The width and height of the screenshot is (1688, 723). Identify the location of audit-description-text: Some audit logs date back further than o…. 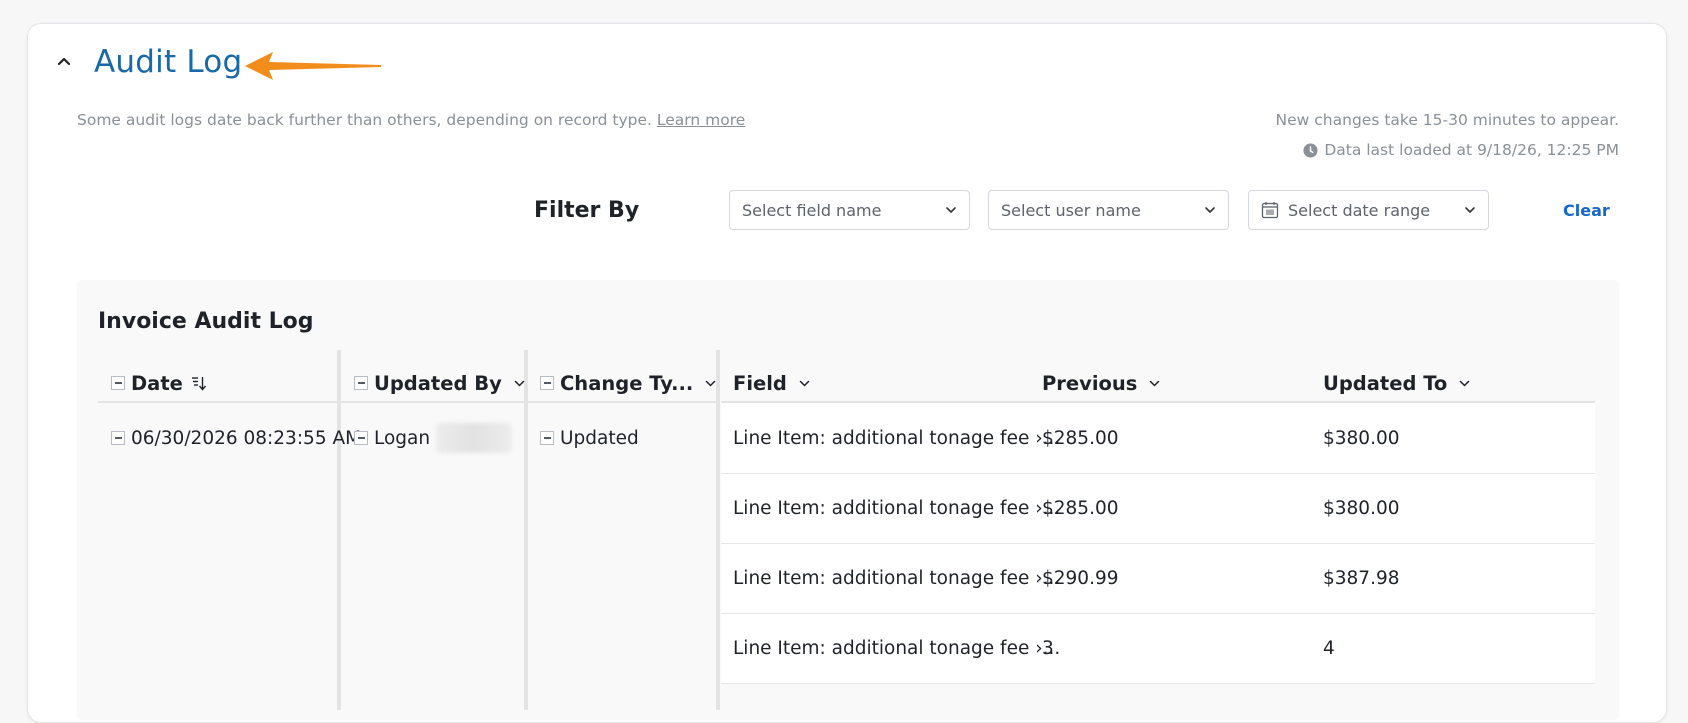
(364, 120).